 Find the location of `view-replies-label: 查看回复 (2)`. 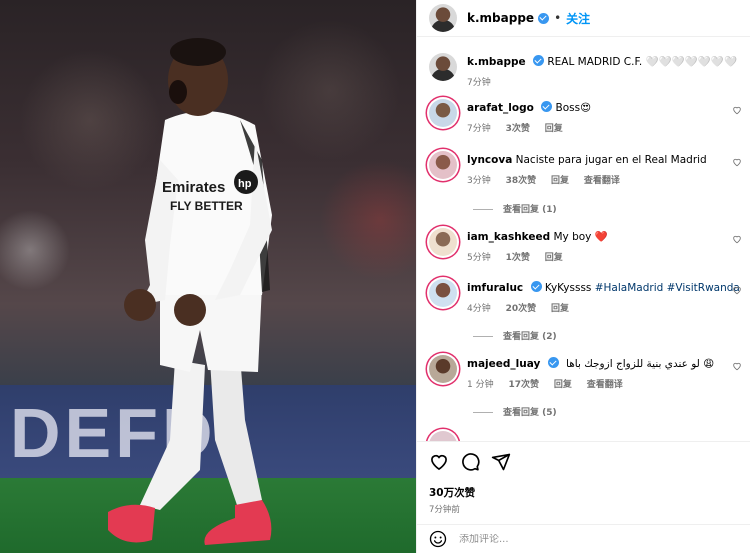

view-replies-label: 查看回复 (2) is located at coordinates (530, 337).